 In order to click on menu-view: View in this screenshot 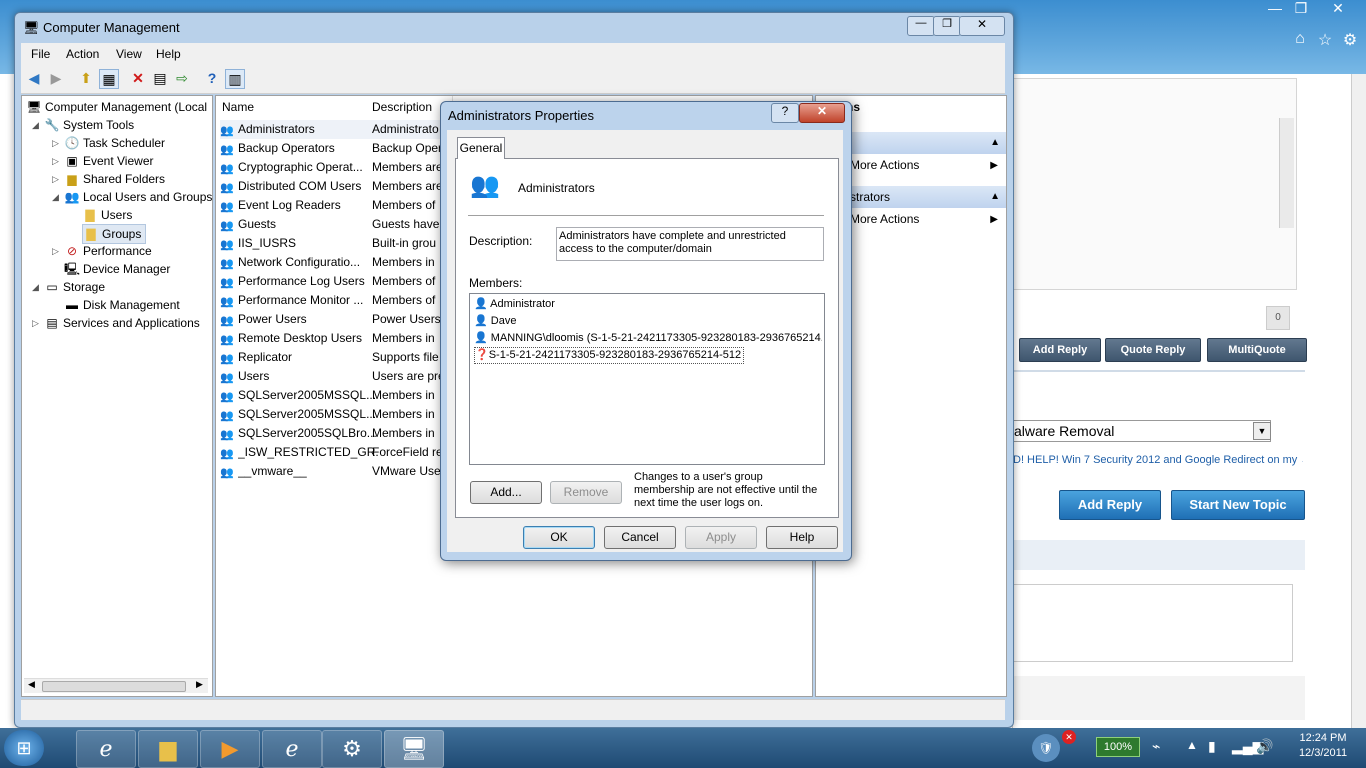, I will do `click(129, 54)`.